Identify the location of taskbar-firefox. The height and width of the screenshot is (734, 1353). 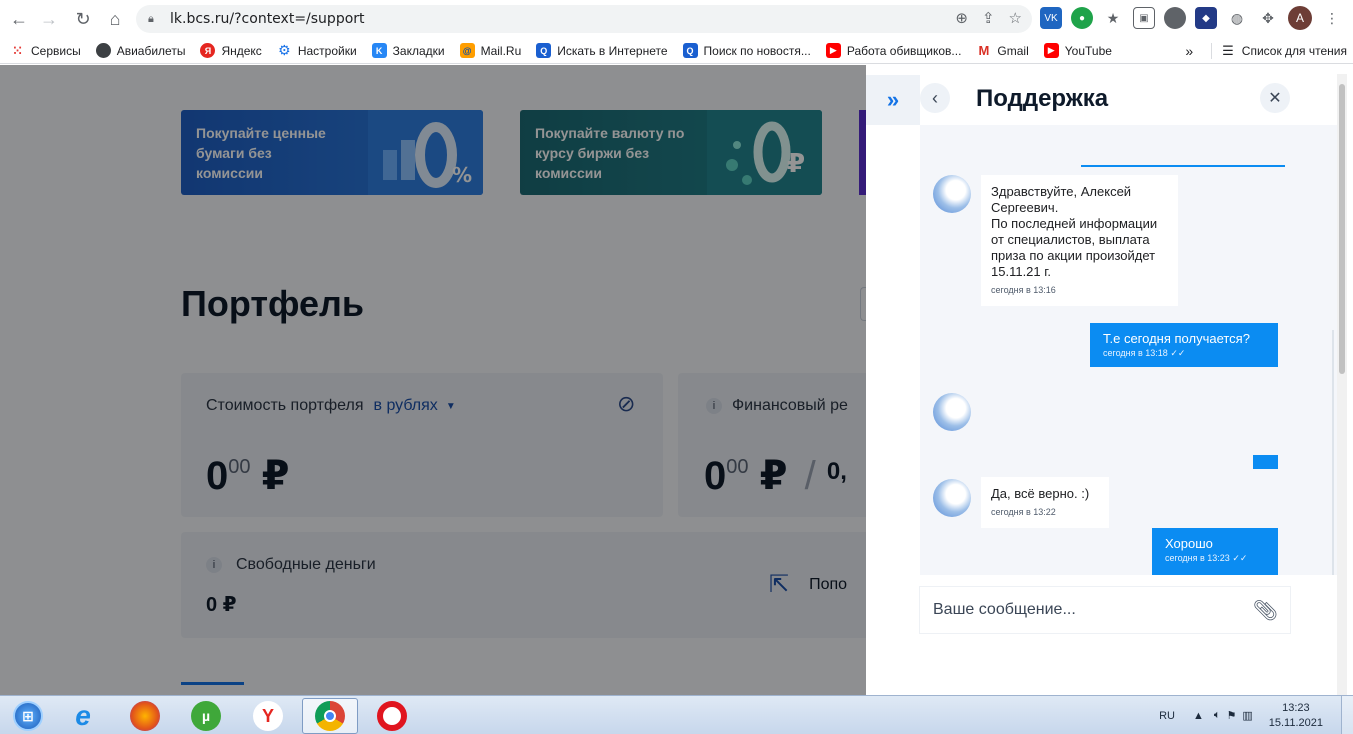
(145, 716).